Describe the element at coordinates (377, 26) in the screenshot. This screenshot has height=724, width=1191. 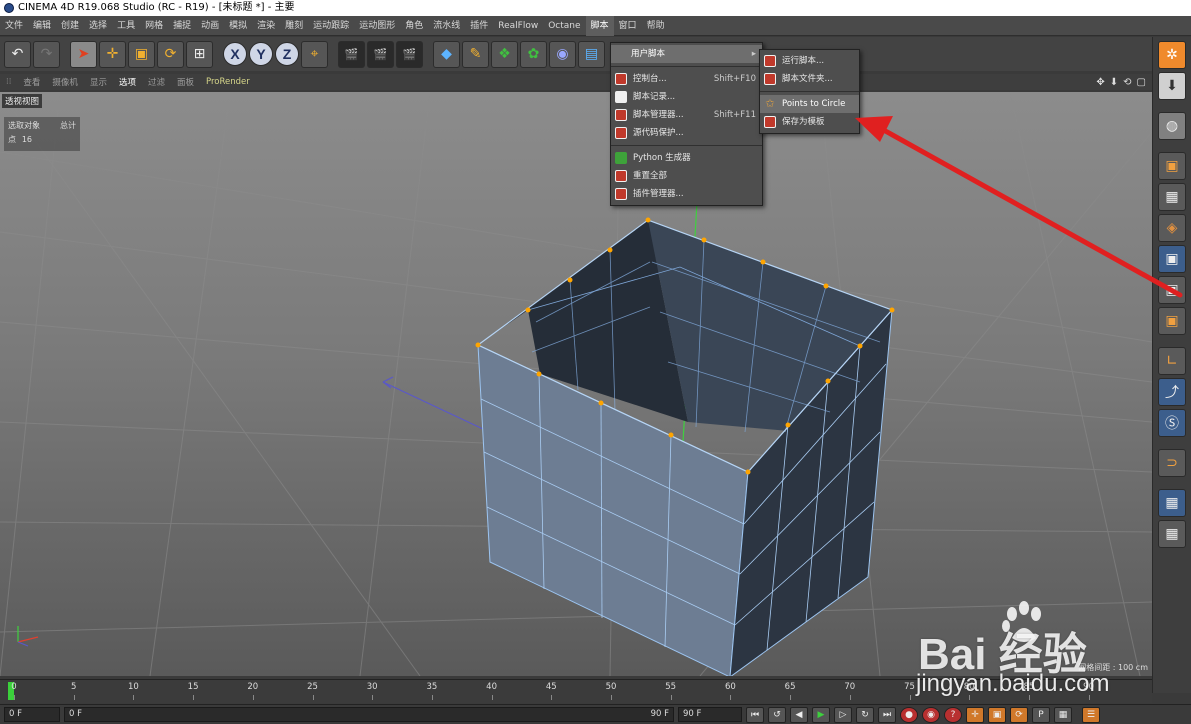
I see `menu-mograph: 运动图形` at that location.